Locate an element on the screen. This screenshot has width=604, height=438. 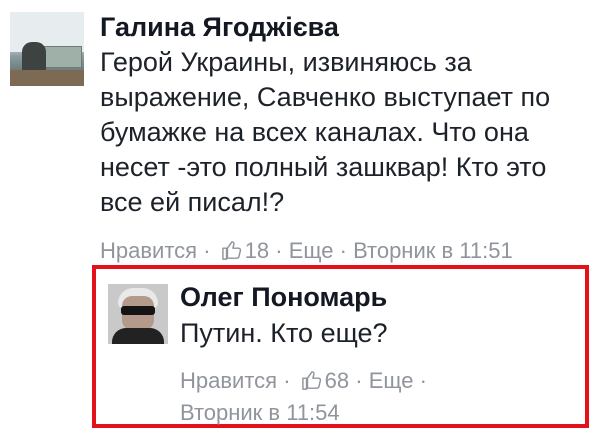
timestamp: Вторник в 11:54 is located at coordinates (260, 412).